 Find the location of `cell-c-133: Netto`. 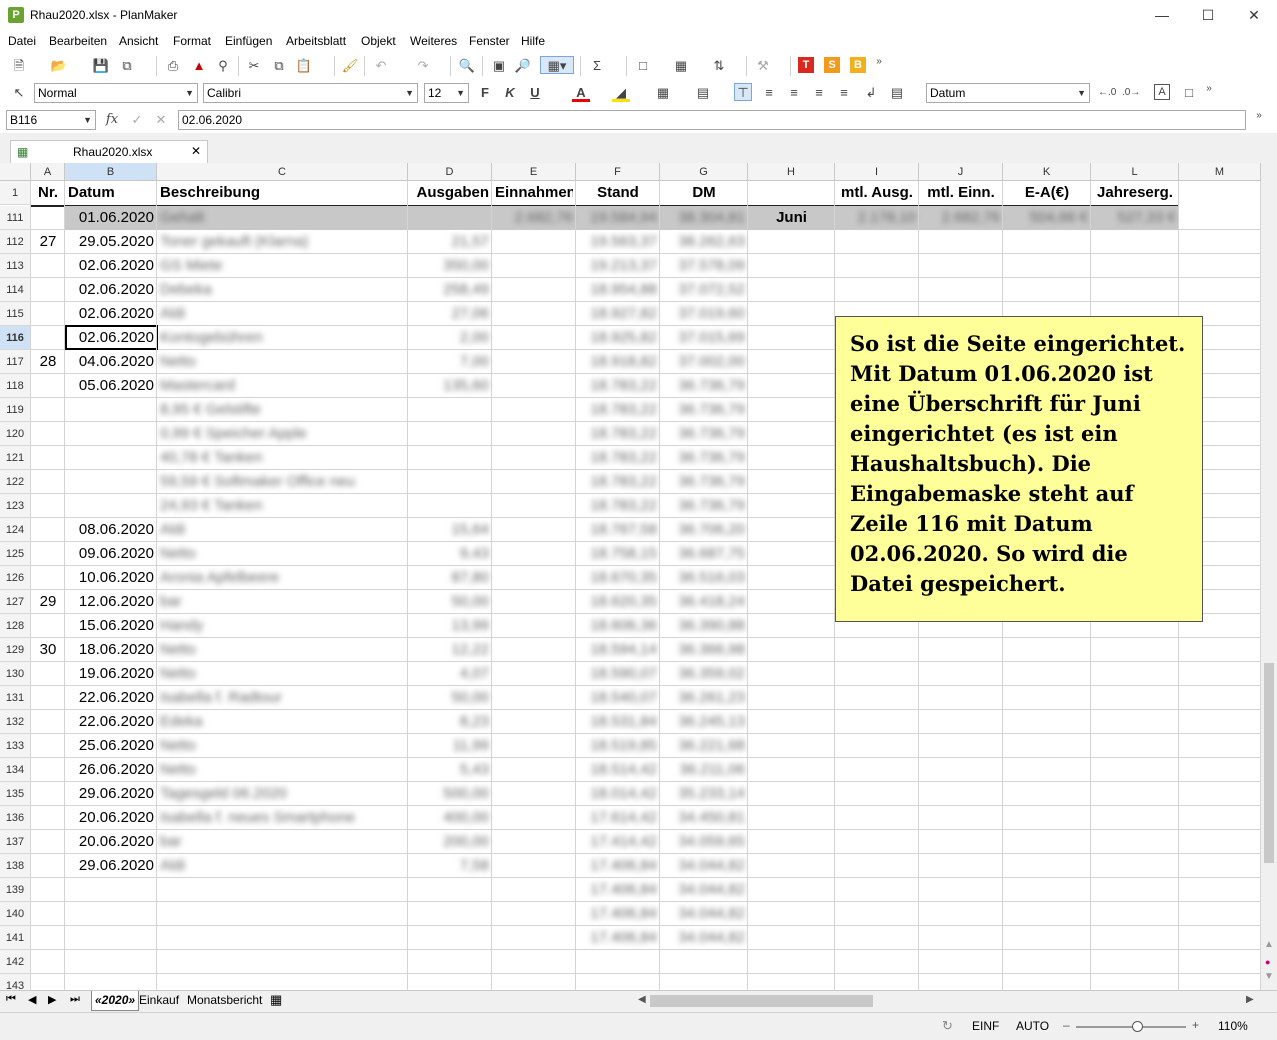

cell-c-133: Netto is located at coordinates (282, 746).